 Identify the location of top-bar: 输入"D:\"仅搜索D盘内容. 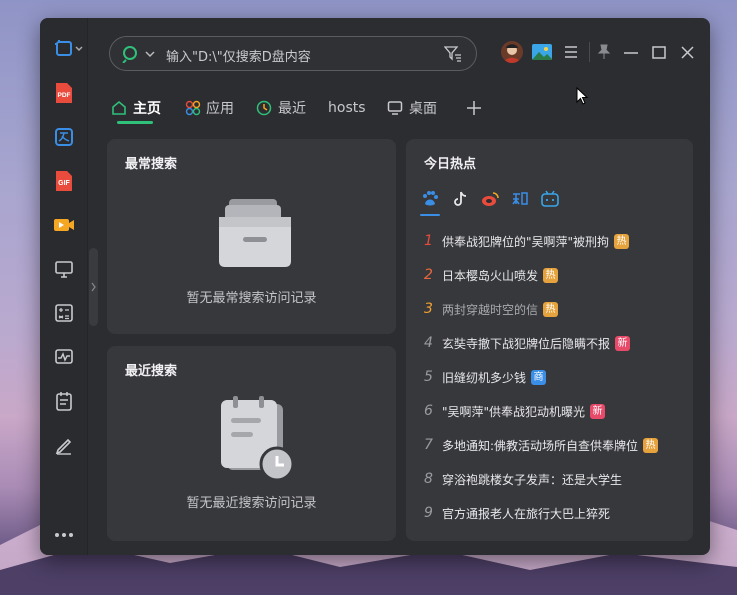
(399, 54).